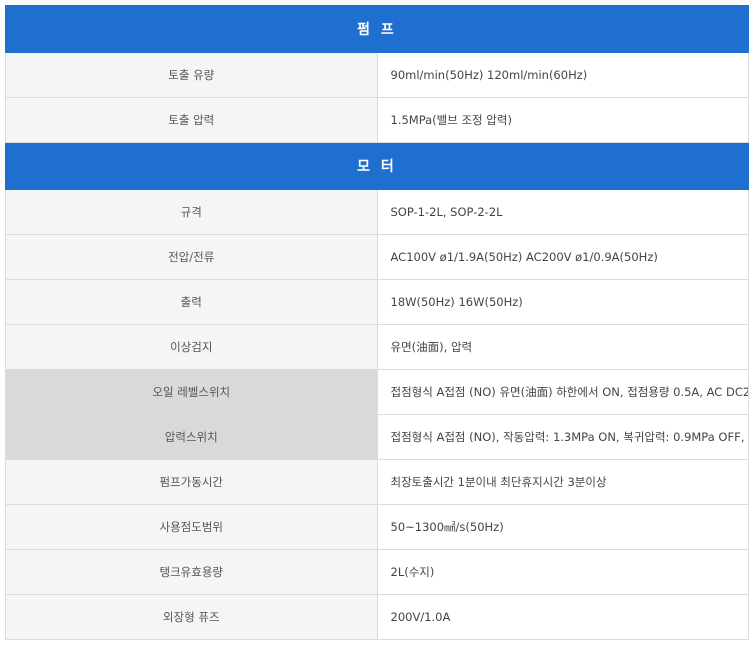 This screenshot has width=752, height=647. What do you see at coordinates (191, 302) in the screenshot?
I see `spec-label: 출력` at bounding box center [191, 302].